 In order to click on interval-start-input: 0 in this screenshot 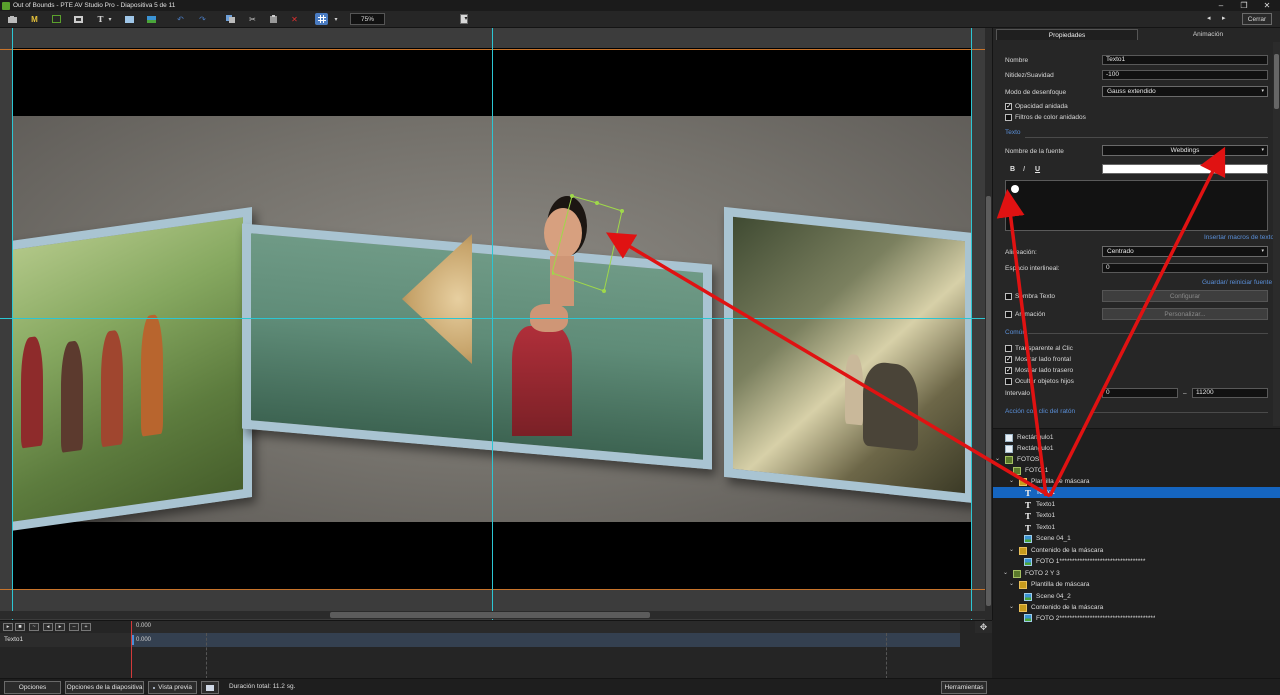, I will do `click(1140, 393)`.